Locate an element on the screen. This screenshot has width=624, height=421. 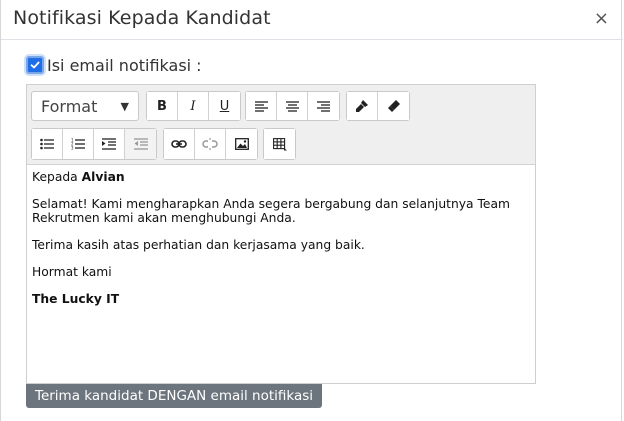
numbered-list-button: 123 is located at coordinates (78, 144).